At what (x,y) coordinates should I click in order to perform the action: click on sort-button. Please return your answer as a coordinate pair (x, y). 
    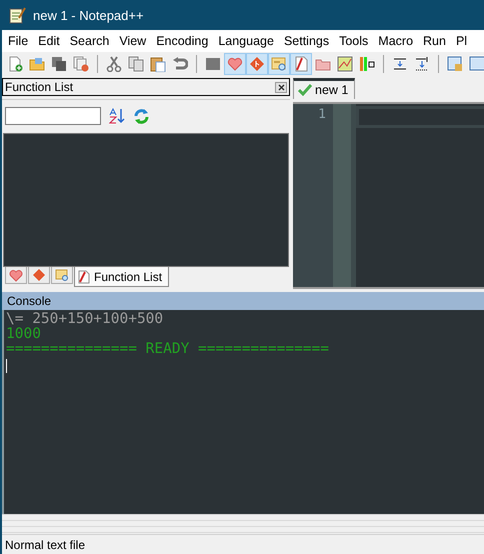
    Looking at the image, I should click on (117, 116).